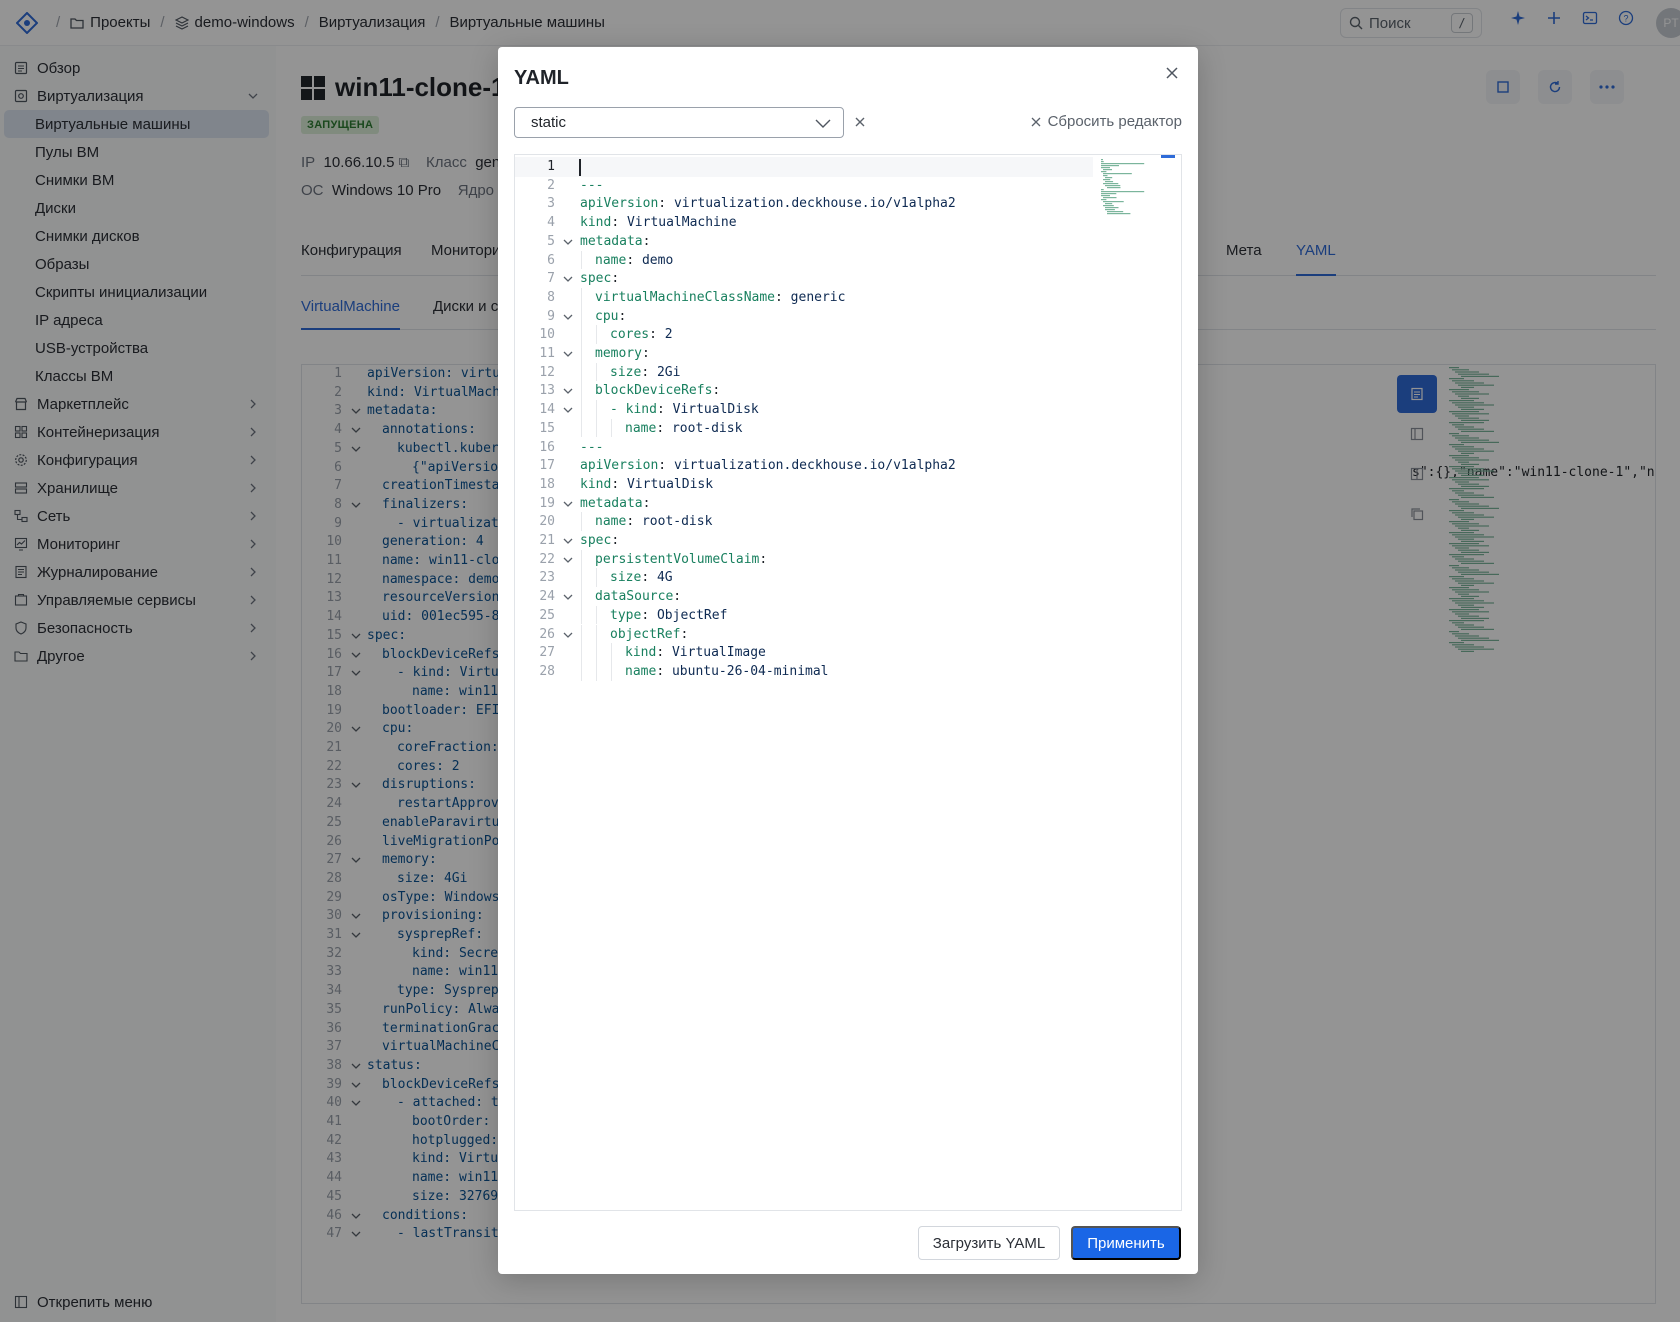 Image resolution: width=1680 pixels, height=1322 pixels. What do you see at coordinates (845, 578) in the screenshot?
I see `editor-line: 23 size: 4G` at bounding box center [845, 578].